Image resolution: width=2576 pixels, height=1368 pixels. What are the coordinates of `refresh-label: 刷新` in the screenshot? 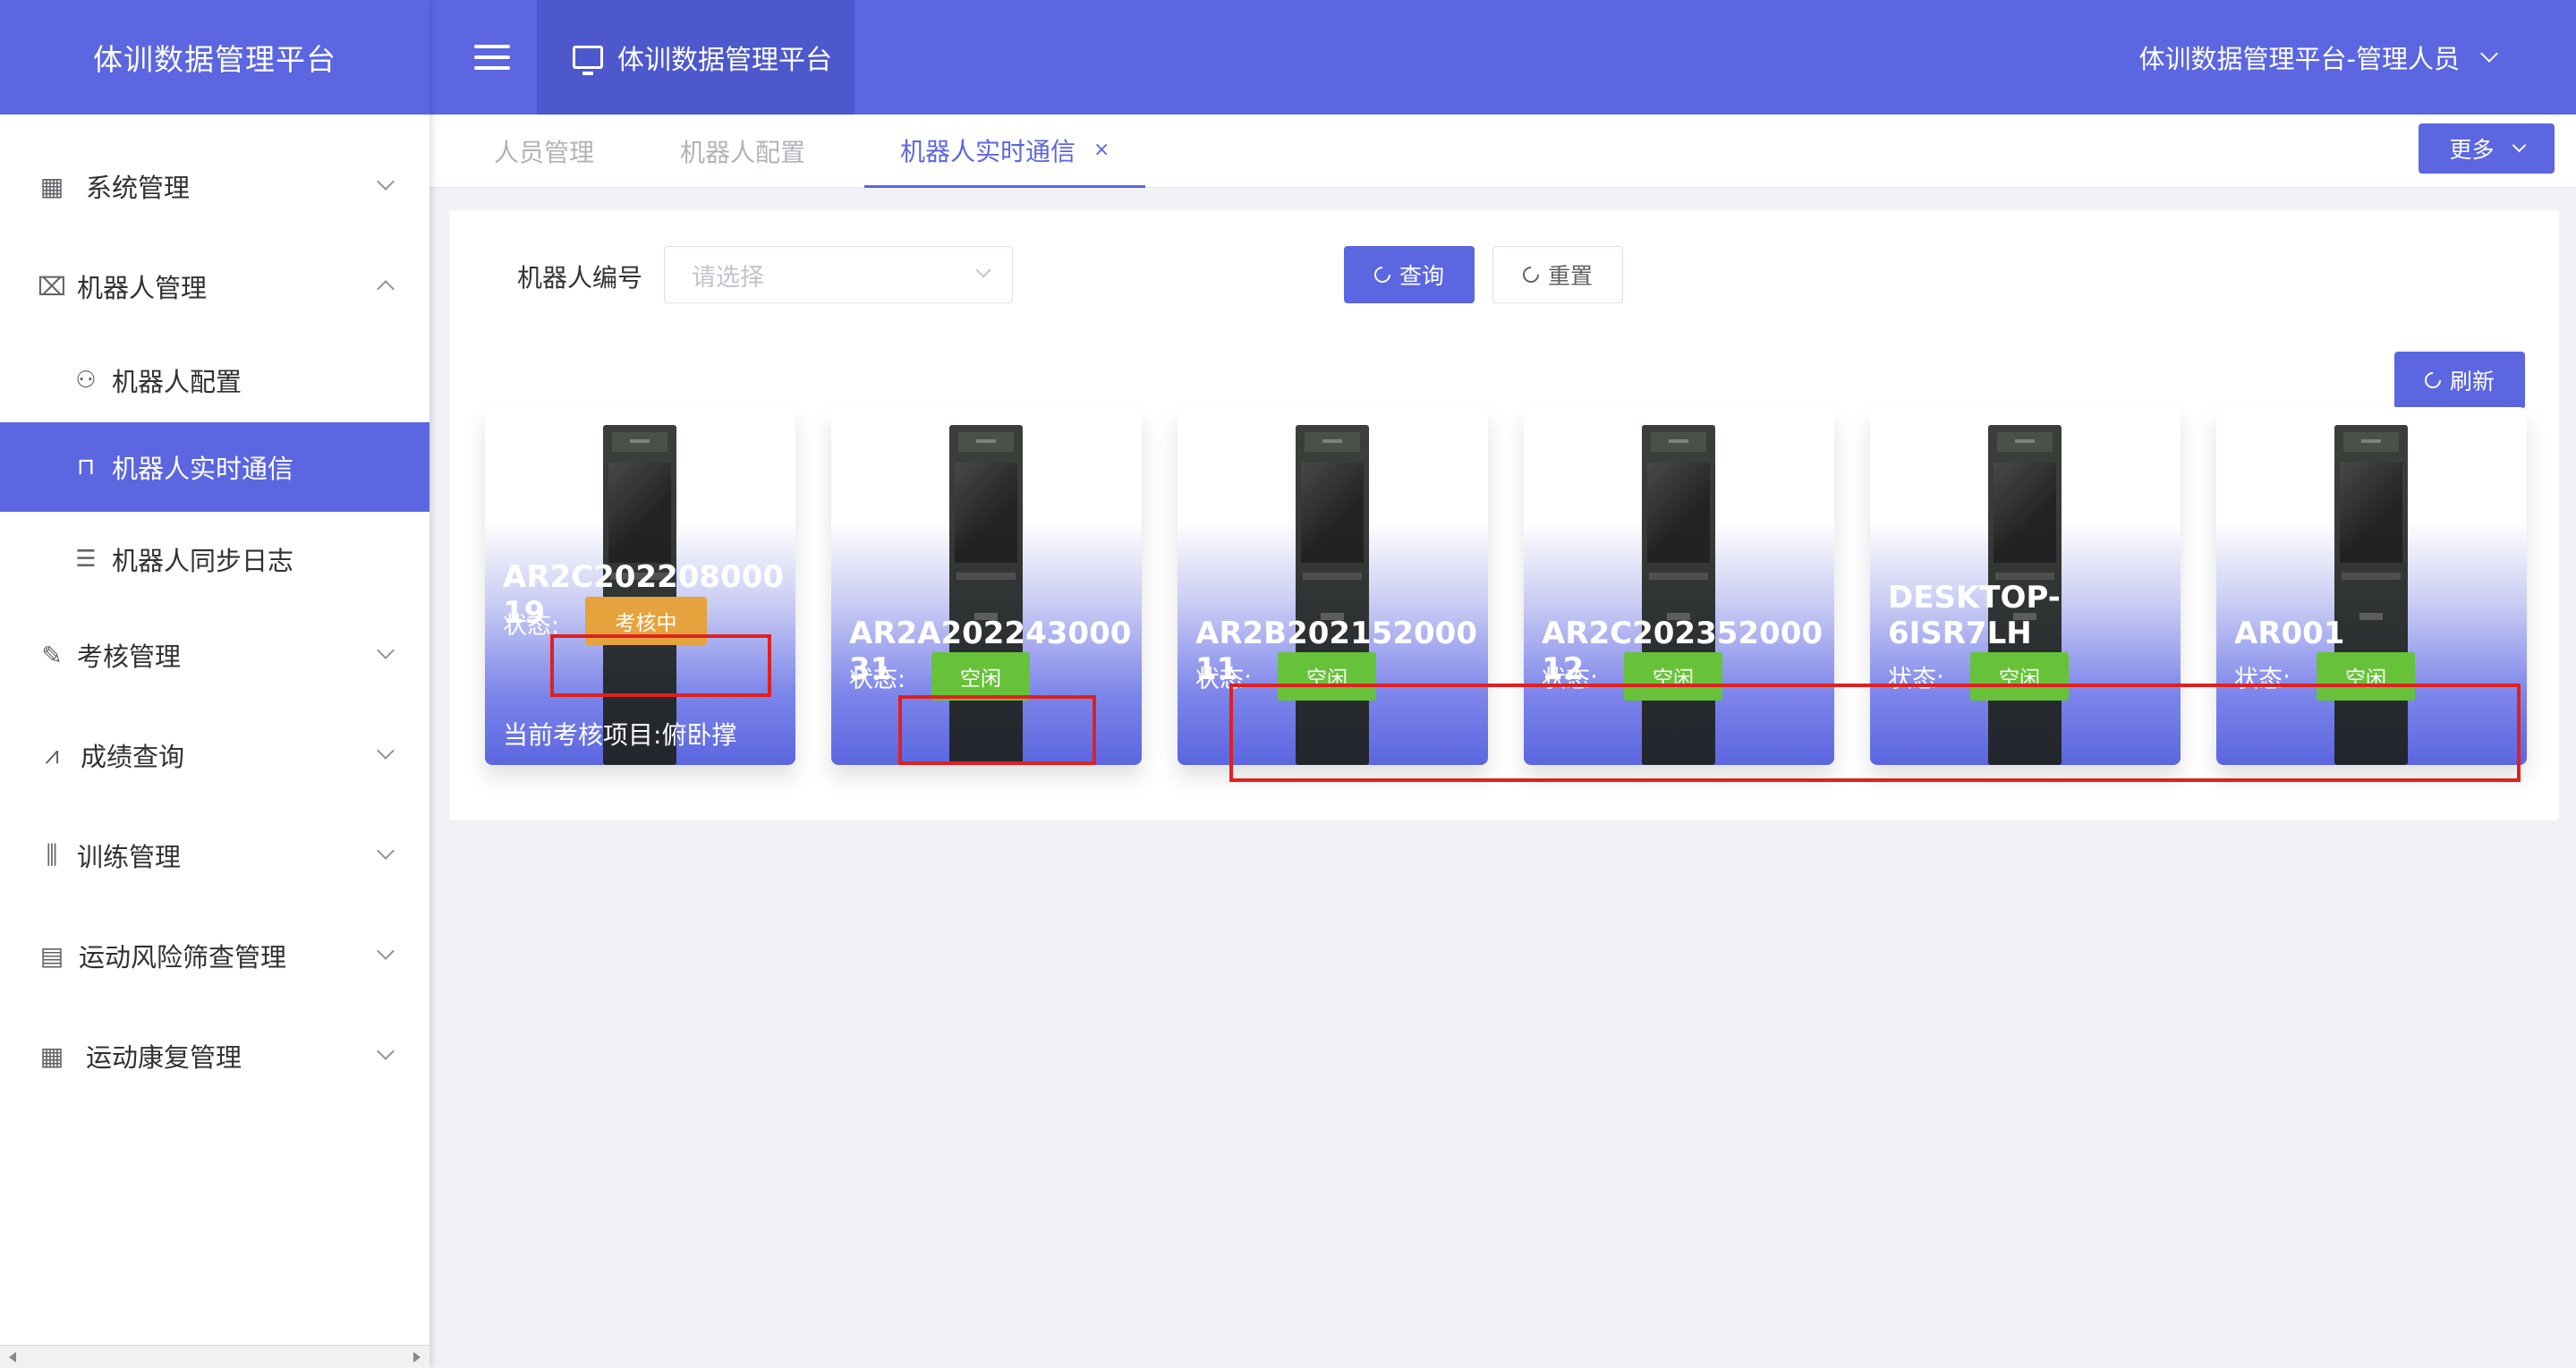 It's located at (2472, 382).